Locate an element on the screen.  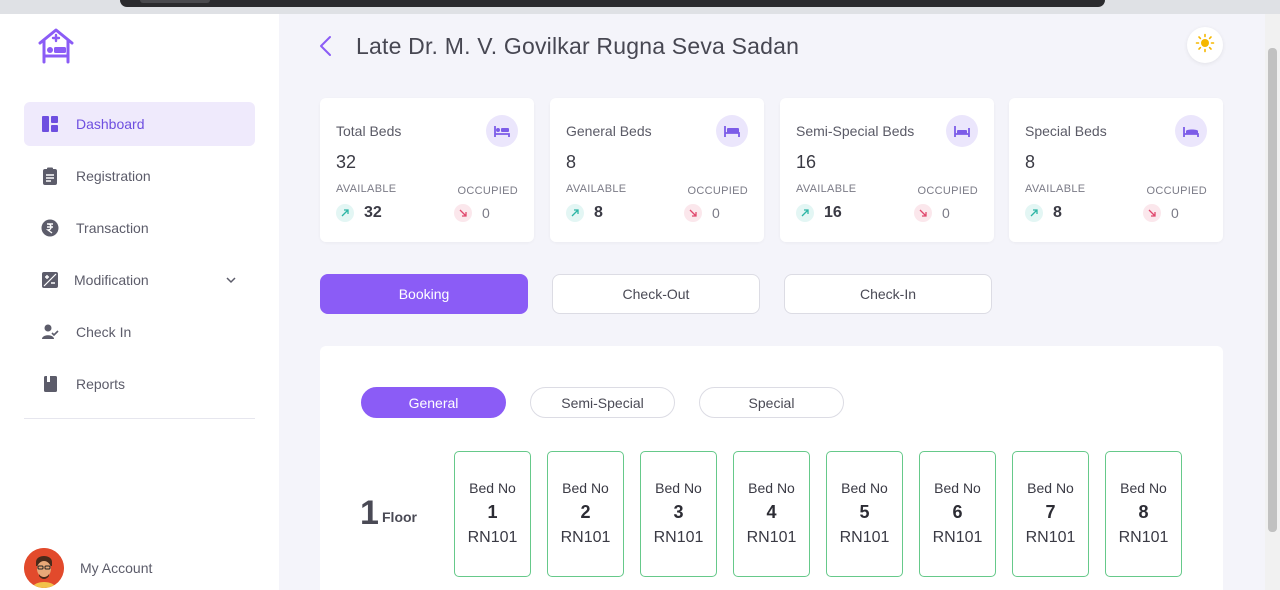
bed-card: Bed No 3 RN101 is located at coordinates (678, 514).